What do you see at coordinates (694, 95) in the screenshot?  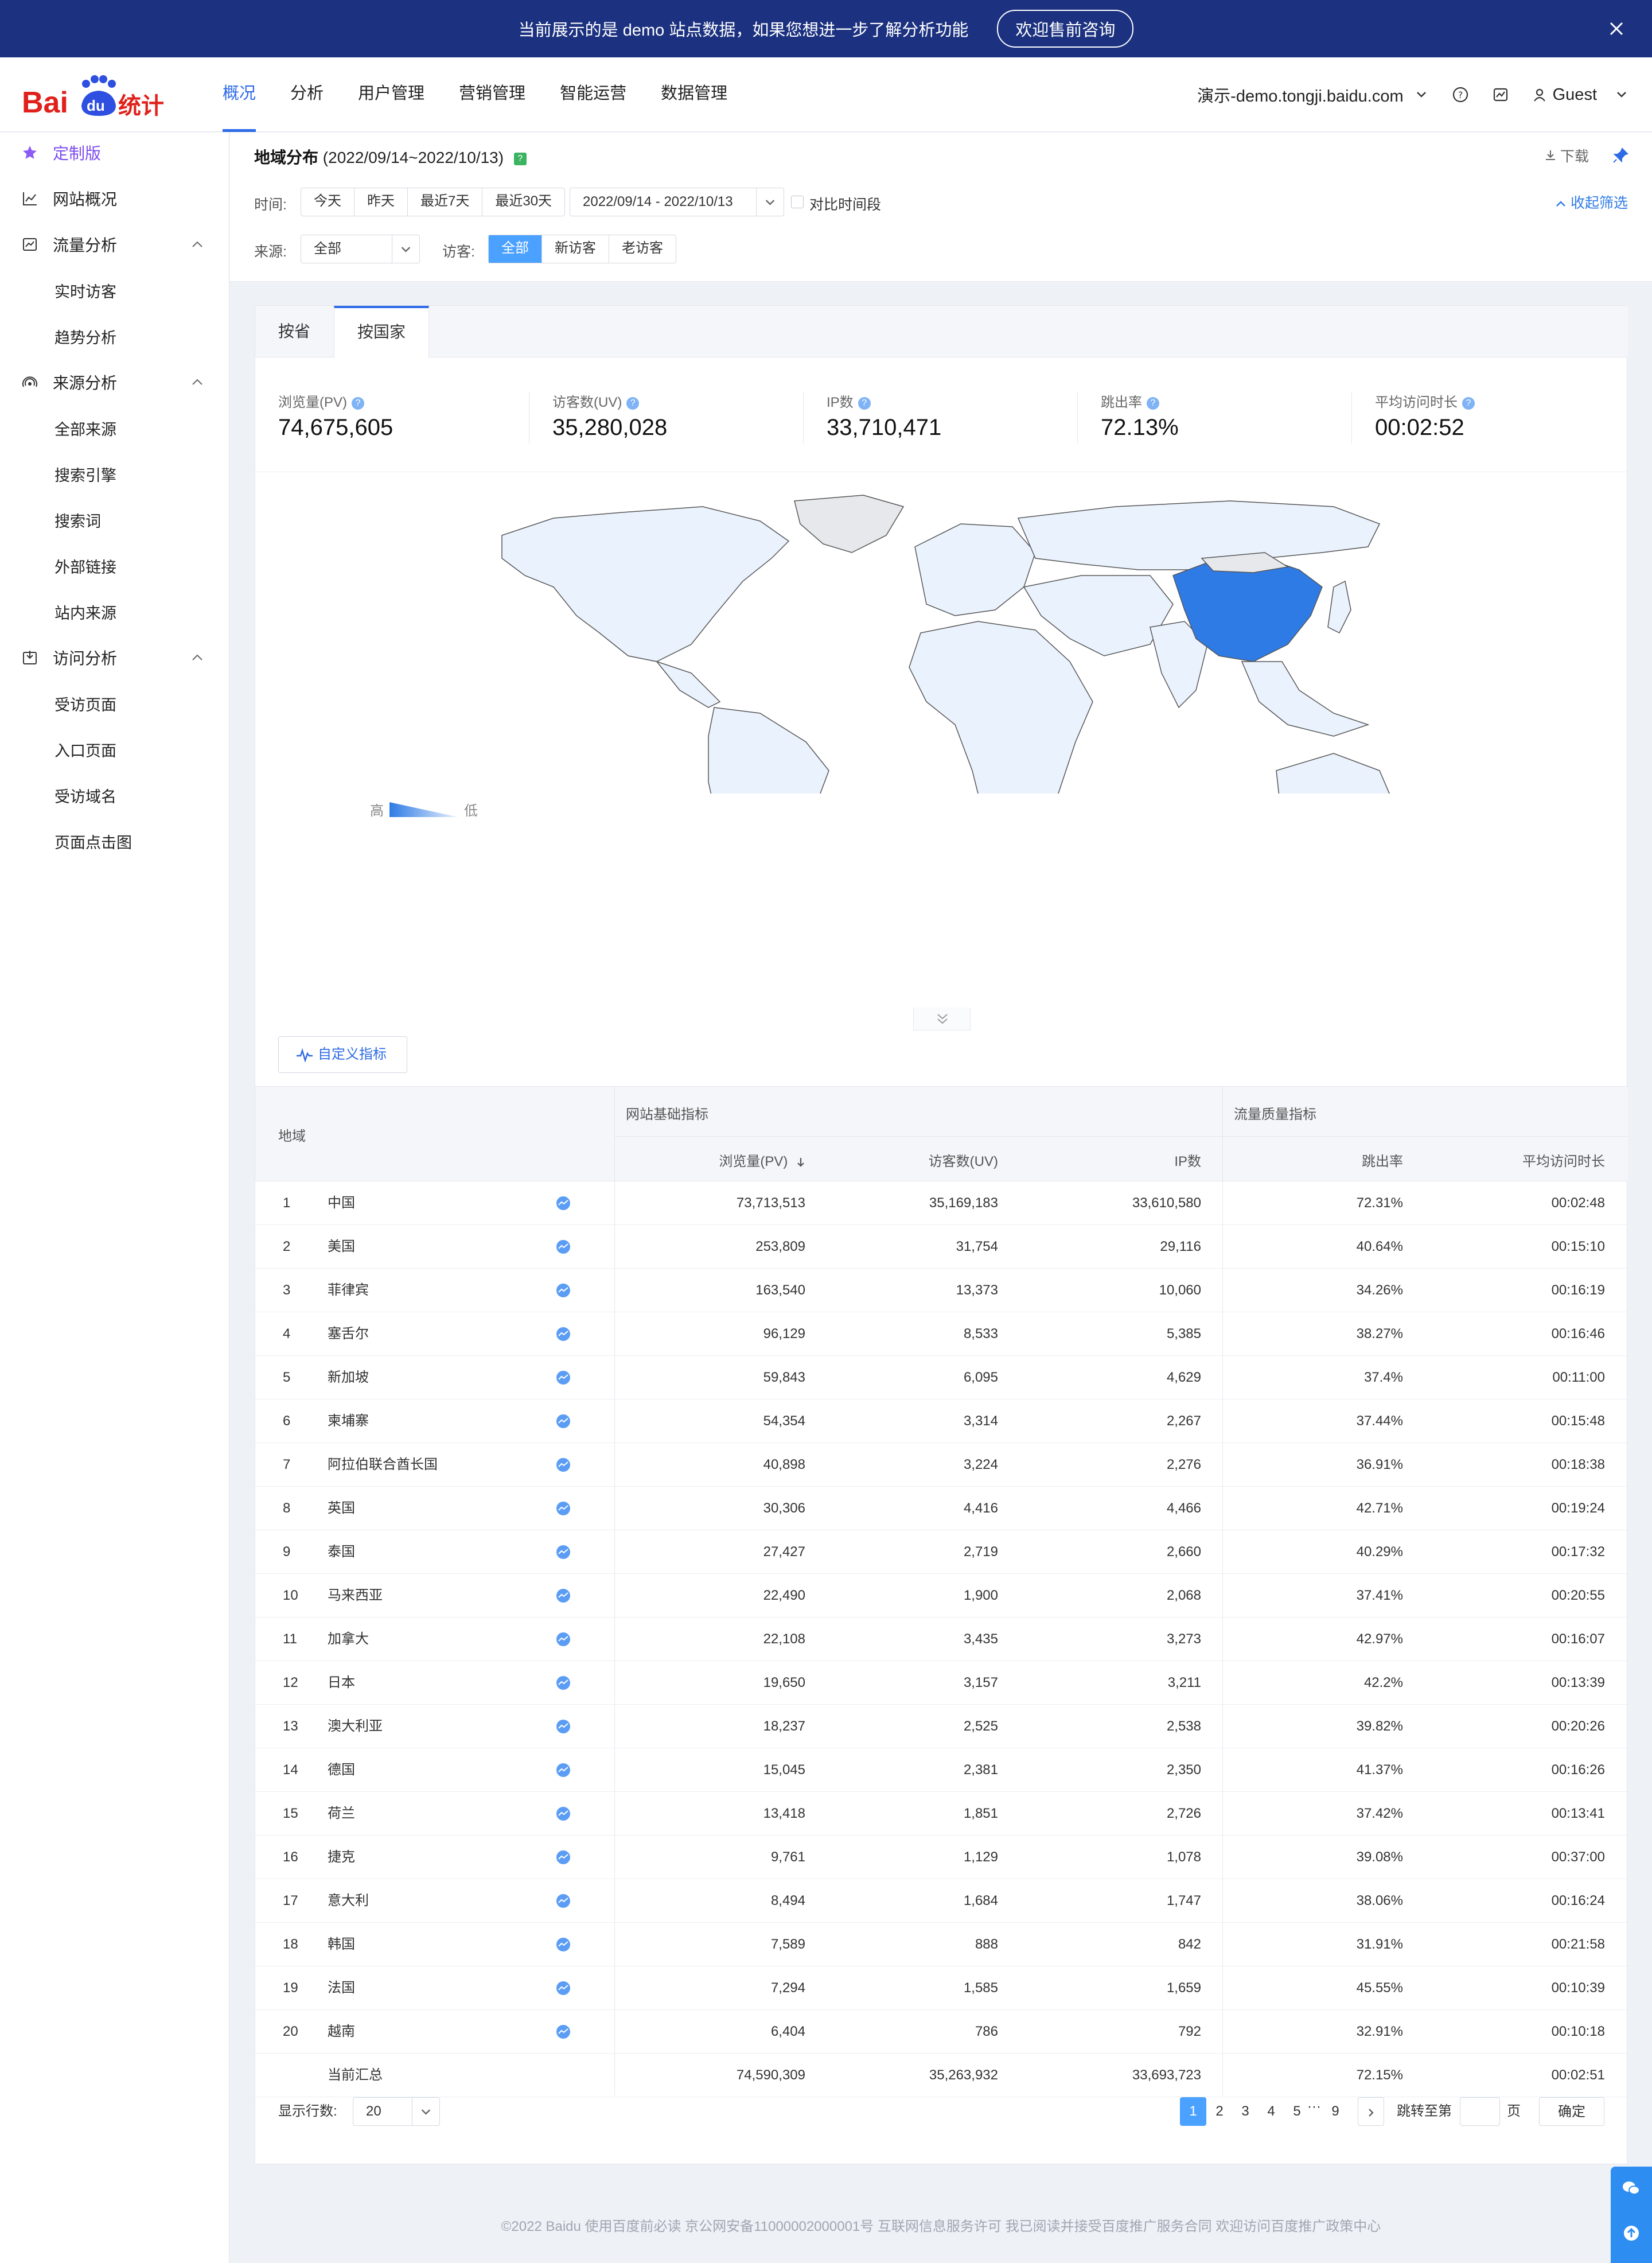 I see `nav-data-management: 数据管理` at bounding box center [694, 95].